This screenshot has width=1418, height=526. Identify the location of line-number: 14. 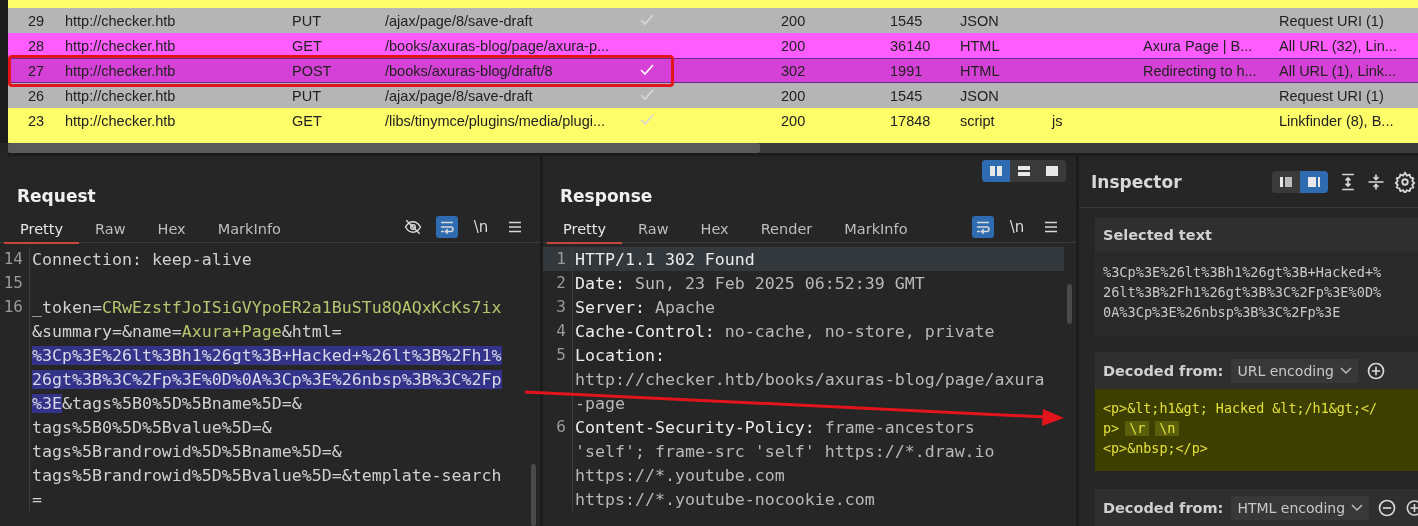
(15, 259).